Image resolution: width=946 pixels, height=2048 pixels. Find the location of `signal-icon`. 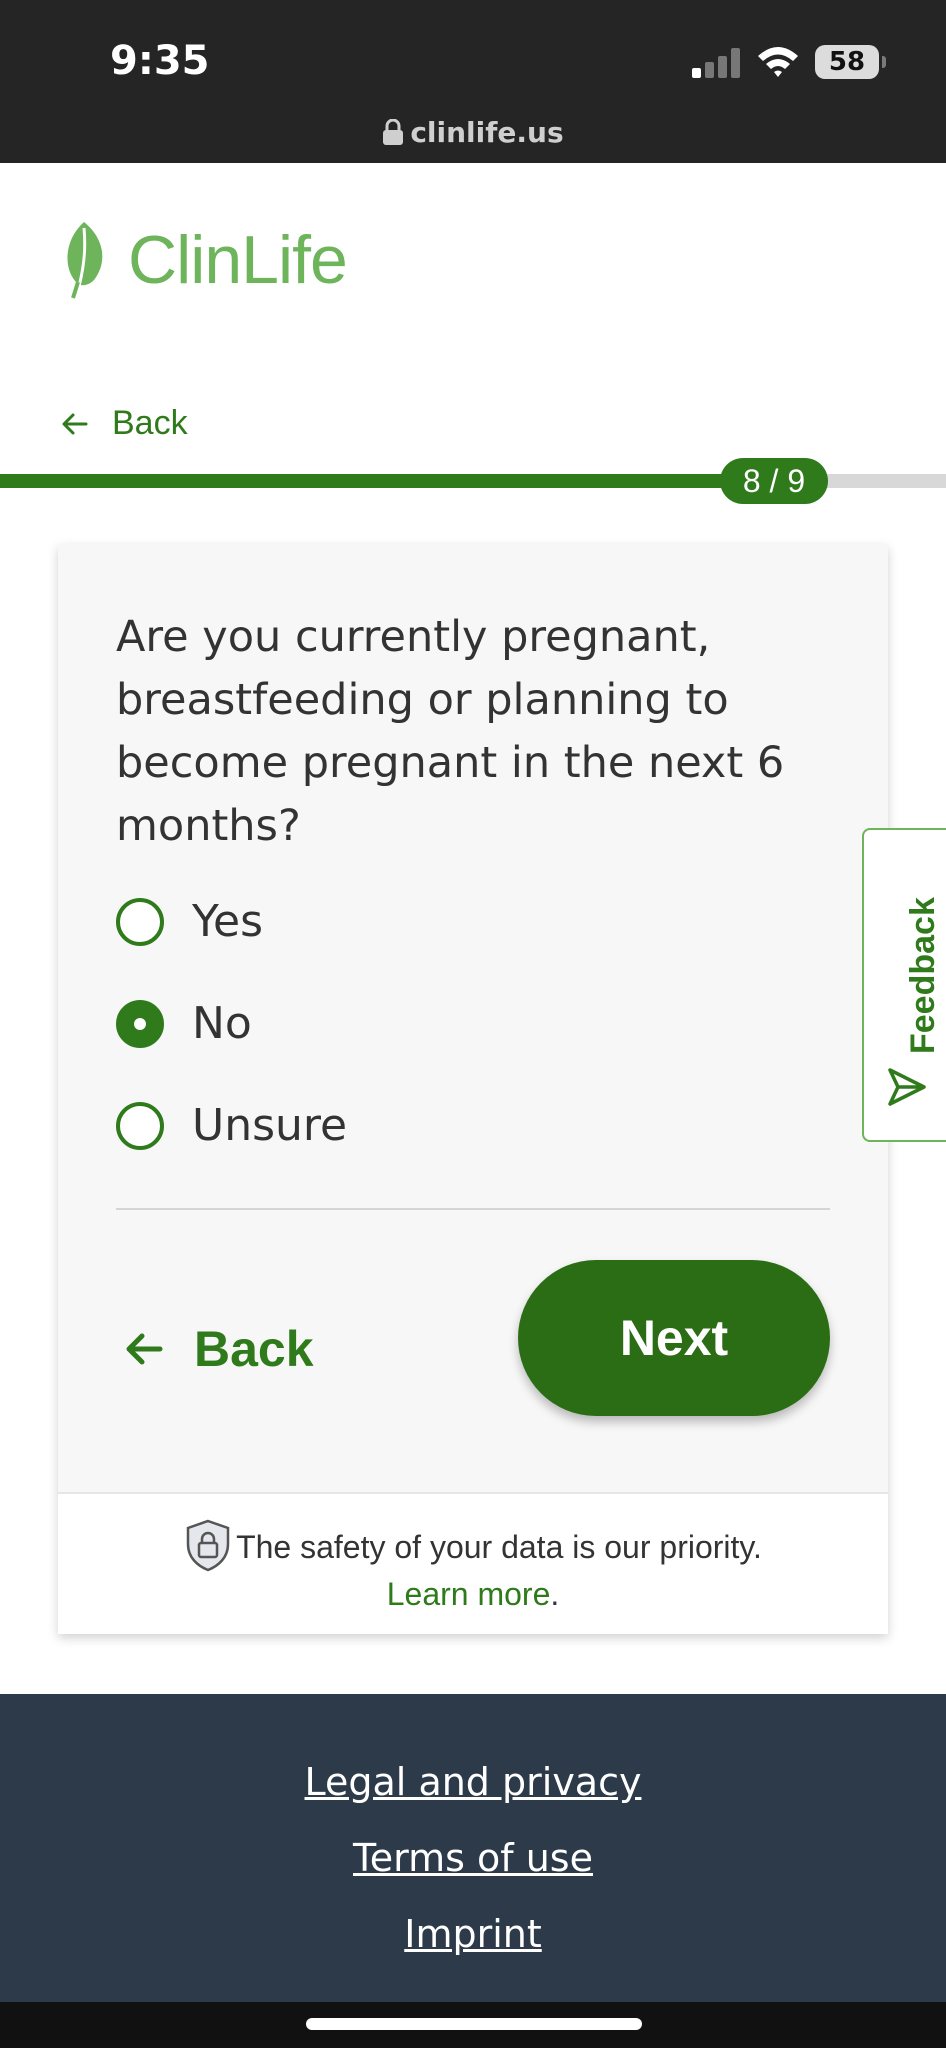

signal-icon is located at coordinates (716, 63).